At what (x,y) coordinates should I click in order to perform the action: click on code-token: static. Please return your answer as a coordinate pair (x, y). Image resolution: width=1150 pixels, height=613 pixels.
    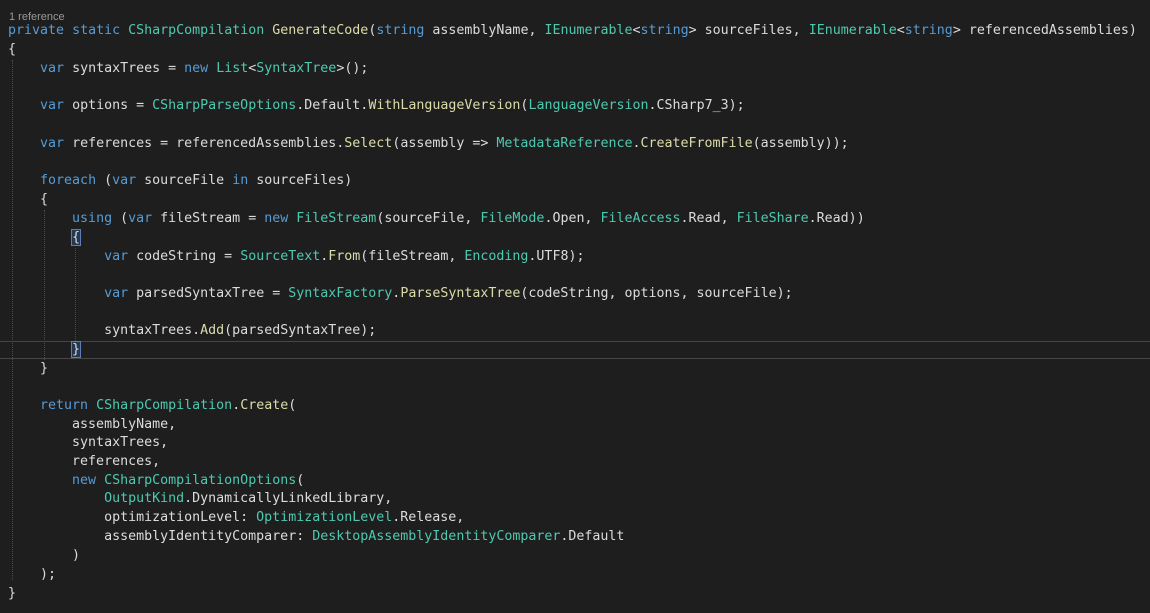
    Looking at the image, I should click on (96, 30).